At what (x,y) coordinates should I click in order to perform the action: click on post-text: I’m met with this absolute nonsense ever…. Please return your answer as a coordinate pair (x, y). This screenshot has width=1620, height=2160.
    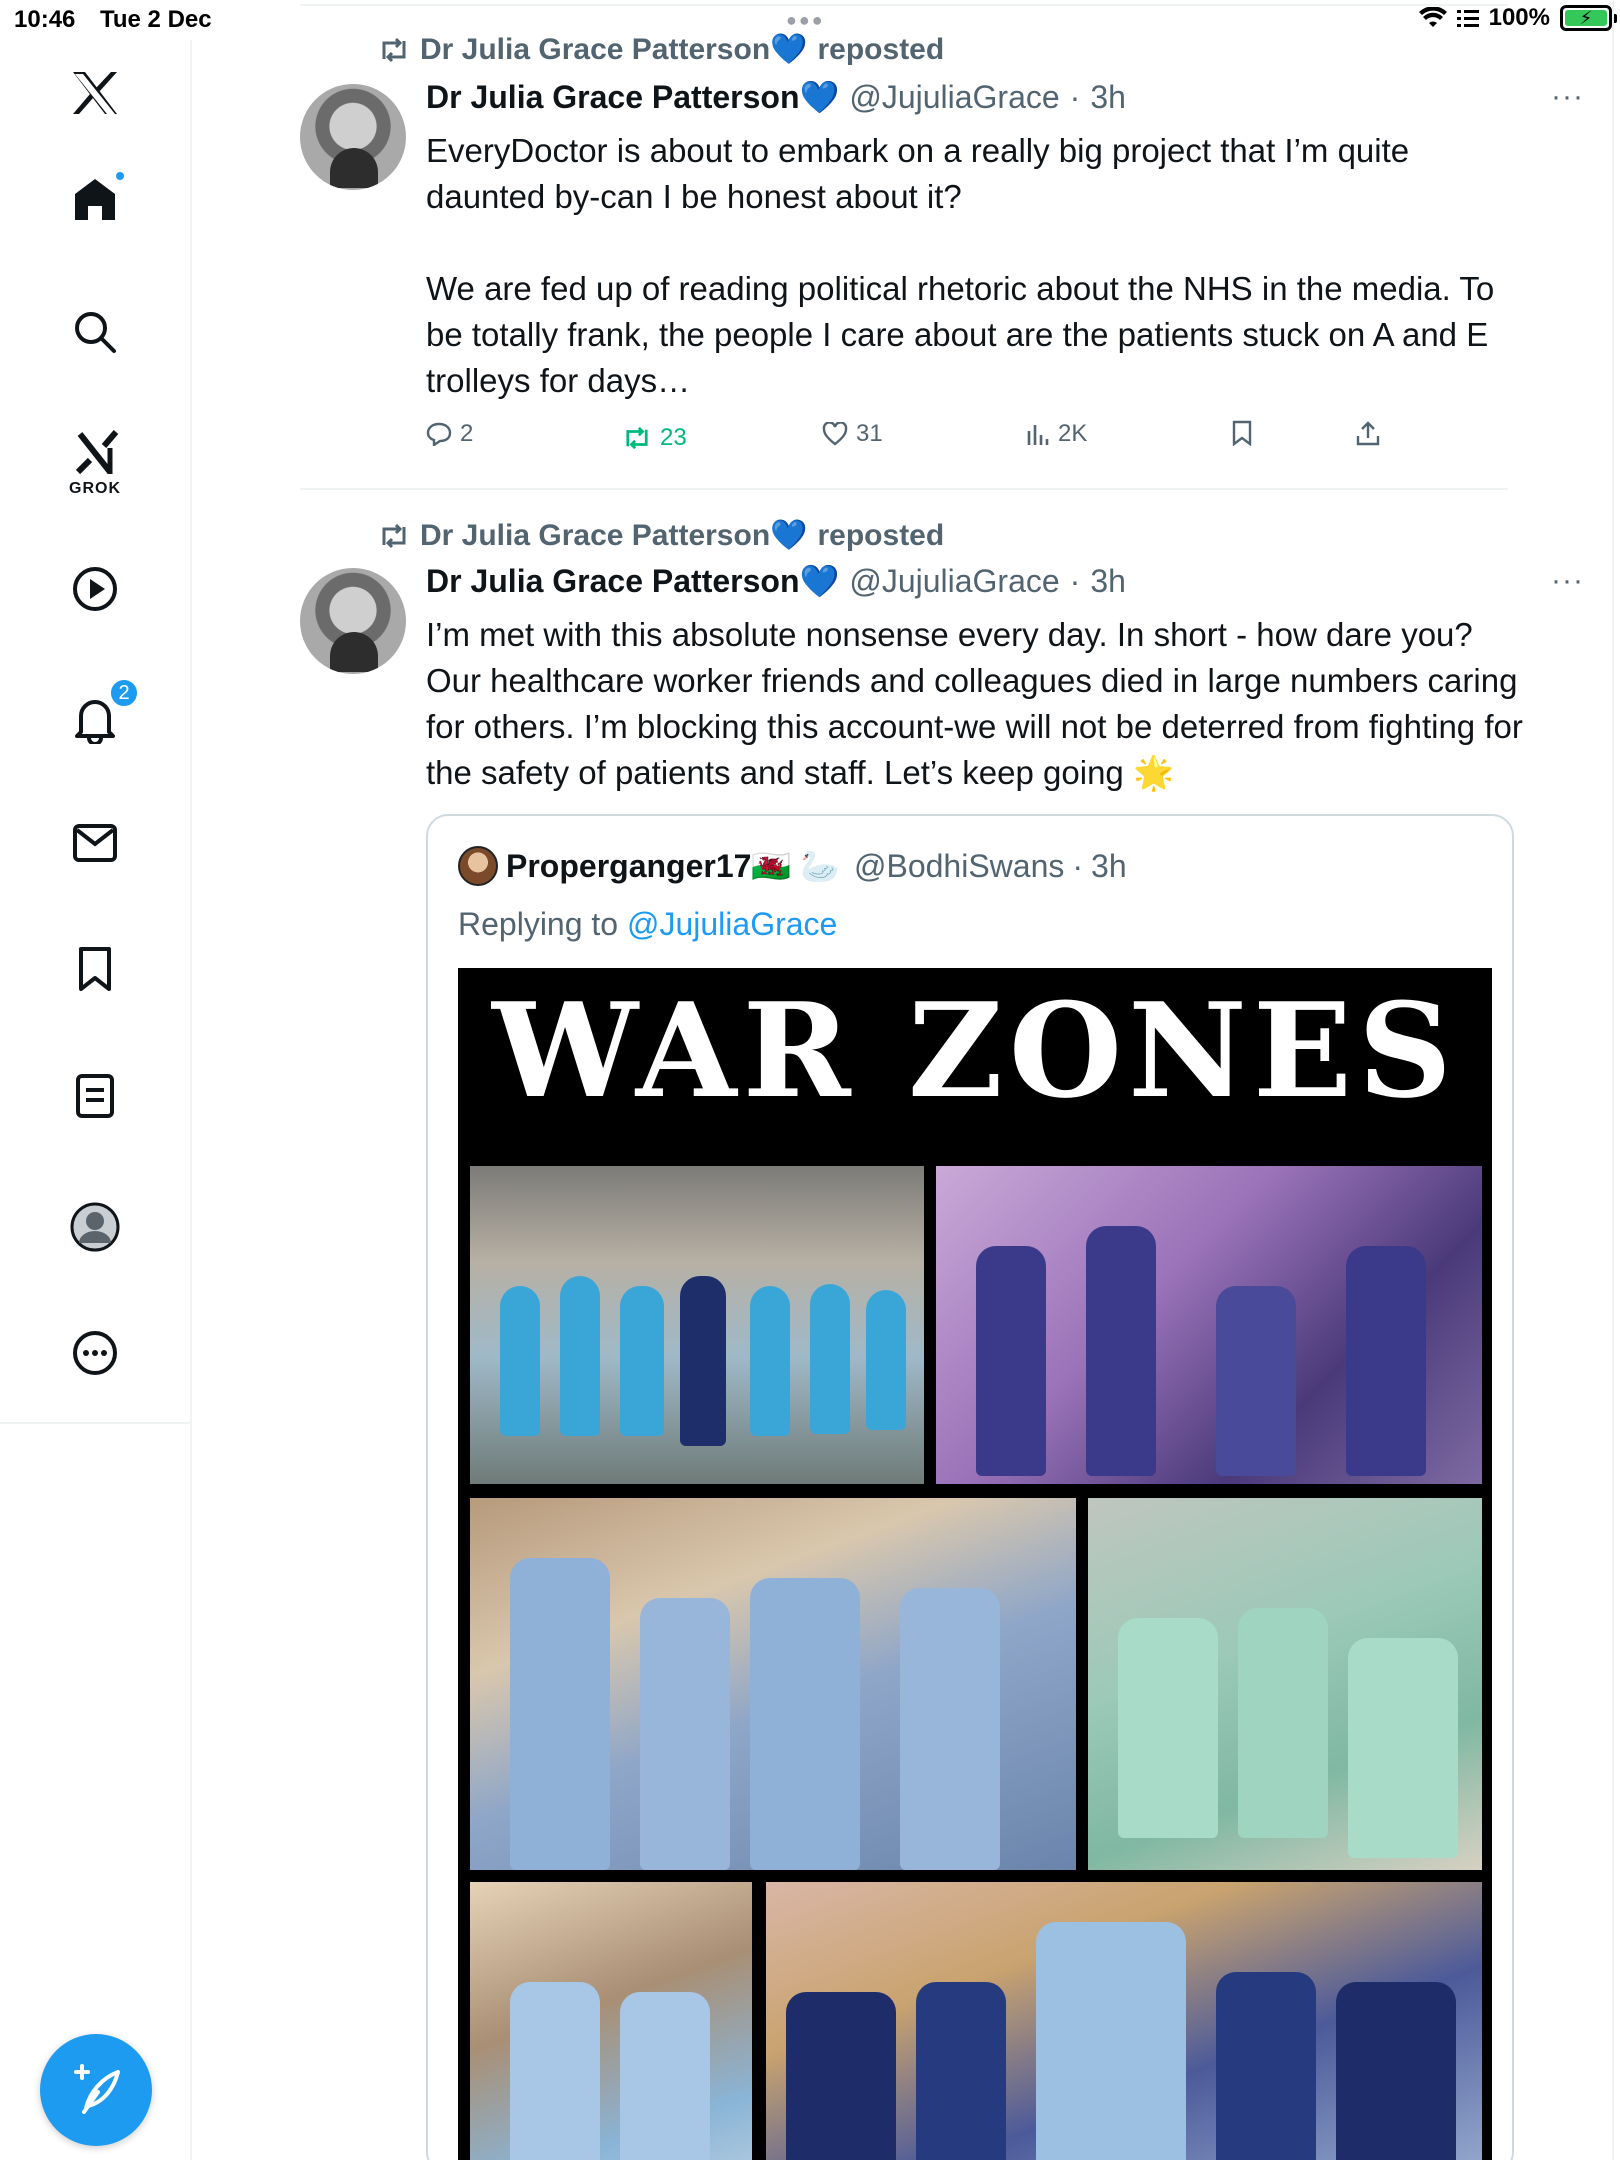
    Looking at the image, I should click on (974, 703).